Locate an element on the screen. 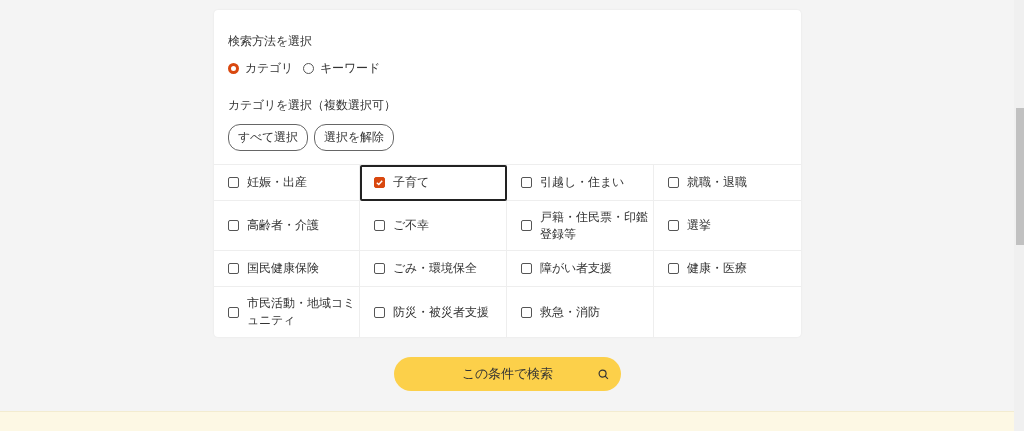 The image size is (1024, 431). category-checkbox: 障がい者支援 is located at coordinates (580, 269).